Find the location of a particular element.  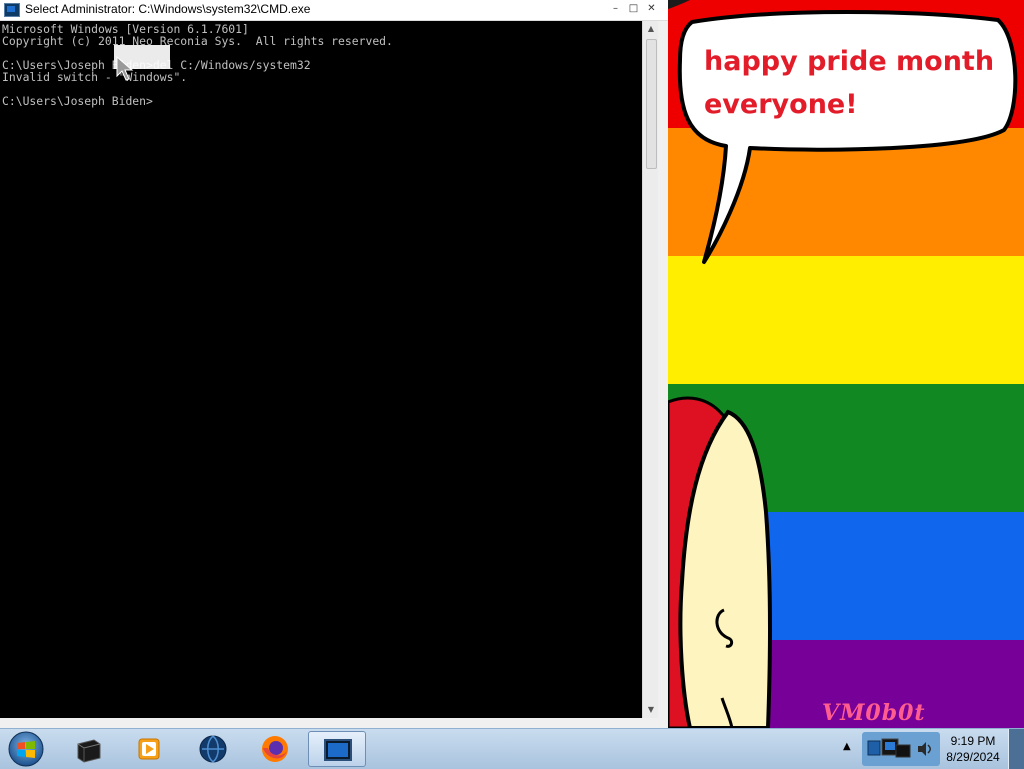

taskbar-item-firefox is located at coordinates (275, 749).